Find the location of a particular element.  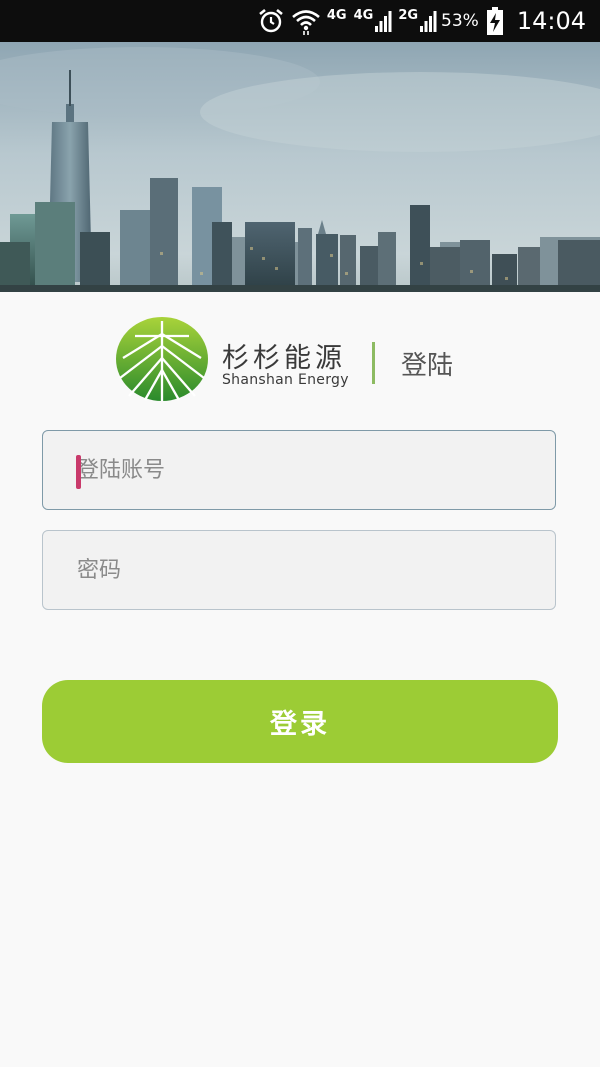

brand-header: 杉杉能源 Shanshan Energy 登陆 is located at coordinates (300, 358).